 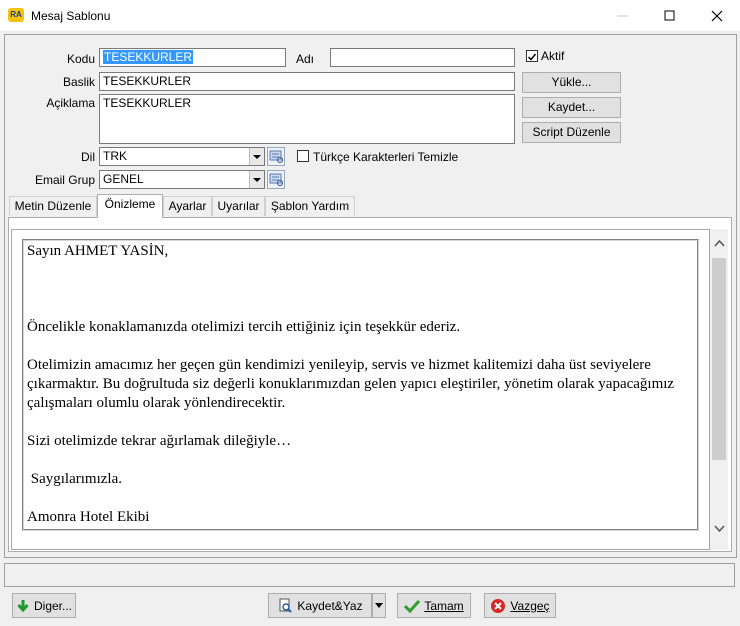 What do you see at coordinates (238, 206) in the screenshot?
I see `tab-uyarilar: Uyarılar` at bounding box center [238, 206].